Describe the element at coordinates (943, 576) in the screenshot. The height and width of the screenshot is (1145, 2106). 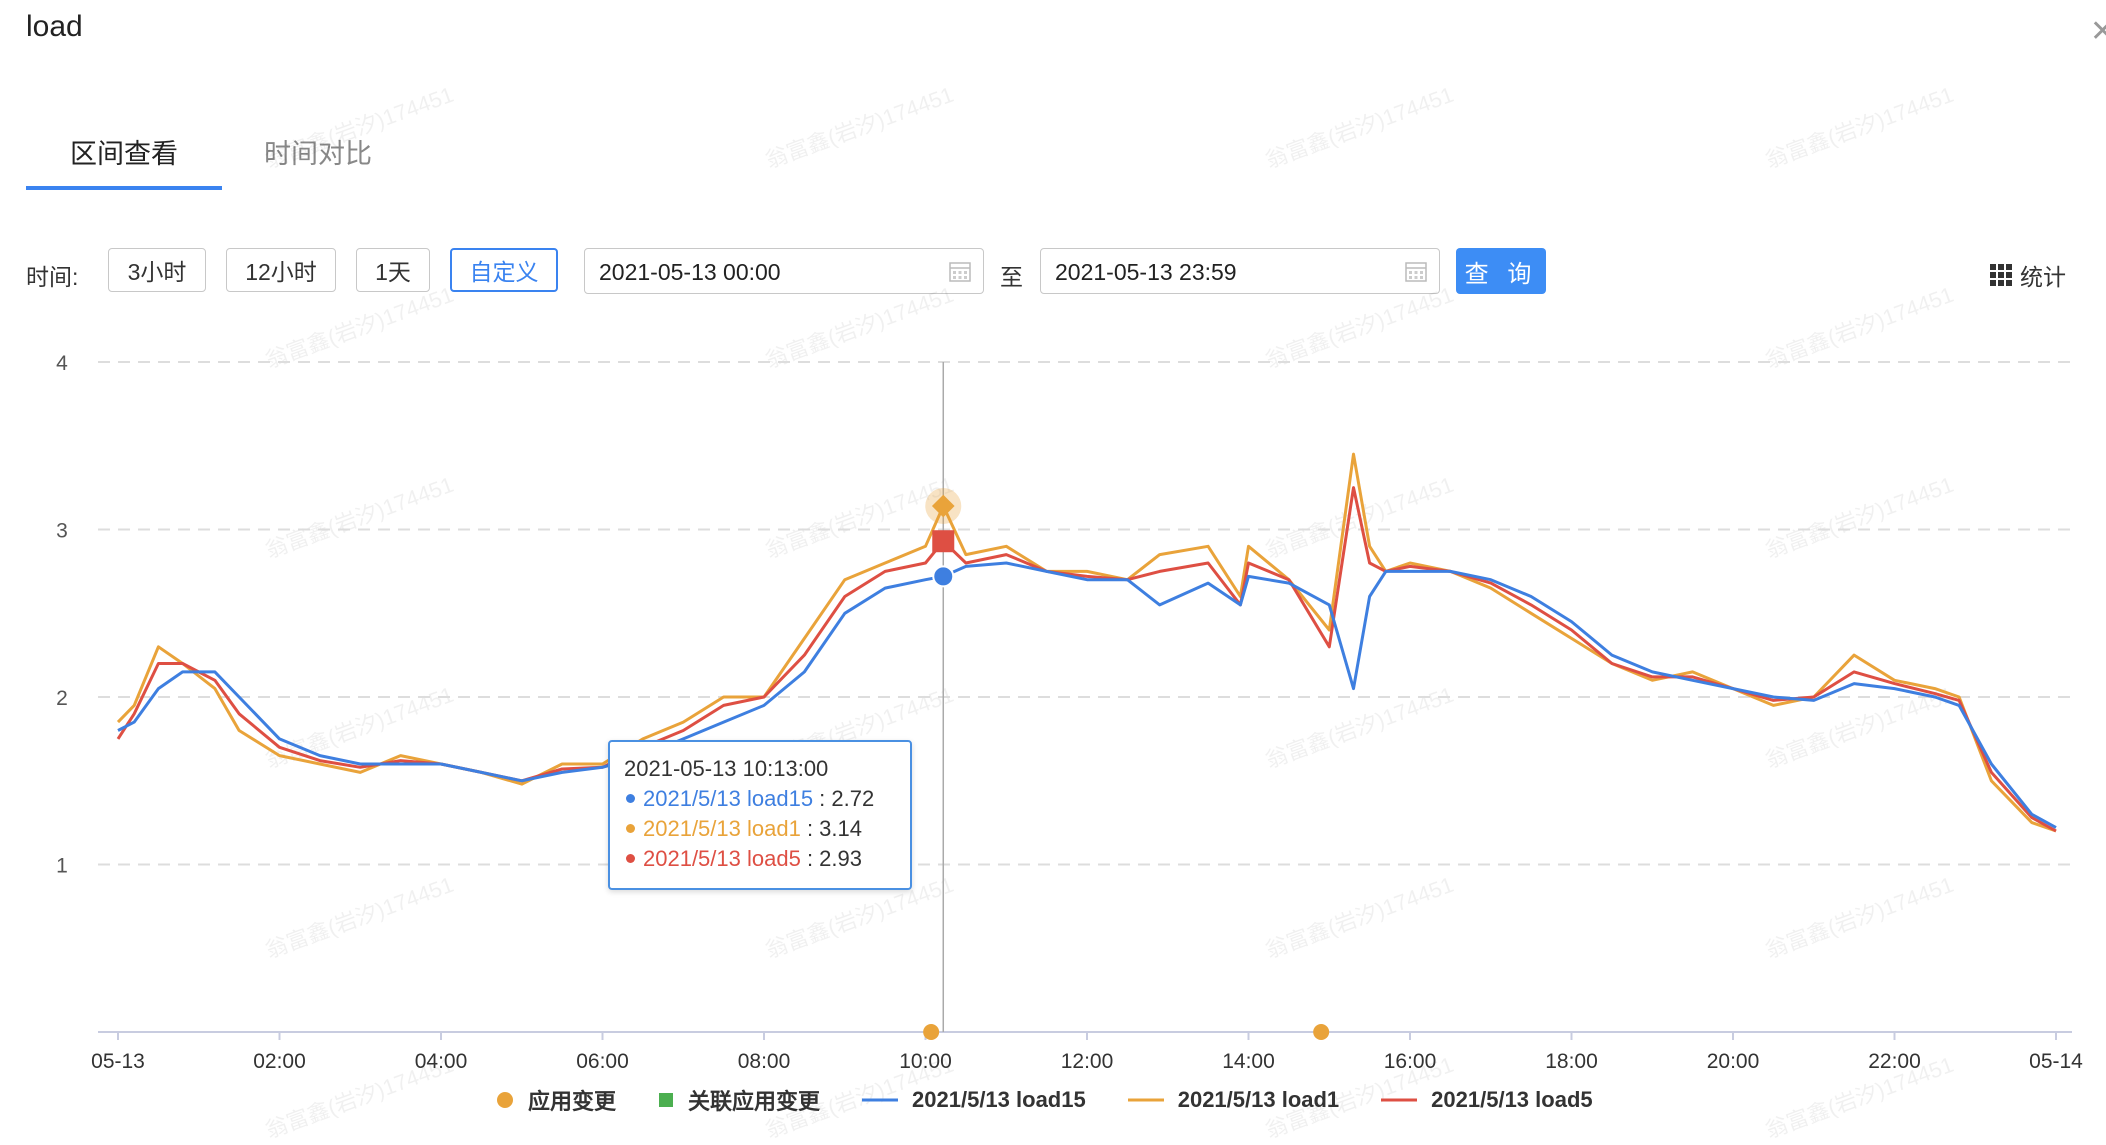
I see `hover-marker-load15` at that location.